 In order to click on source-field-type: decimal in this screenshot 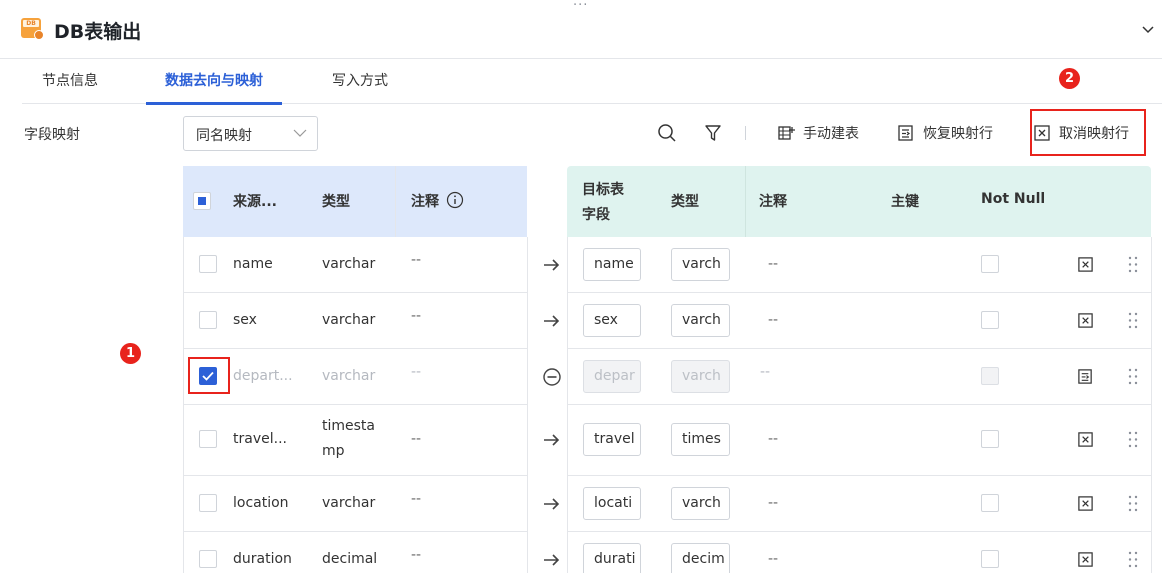, I will do `click(350, 559)`.